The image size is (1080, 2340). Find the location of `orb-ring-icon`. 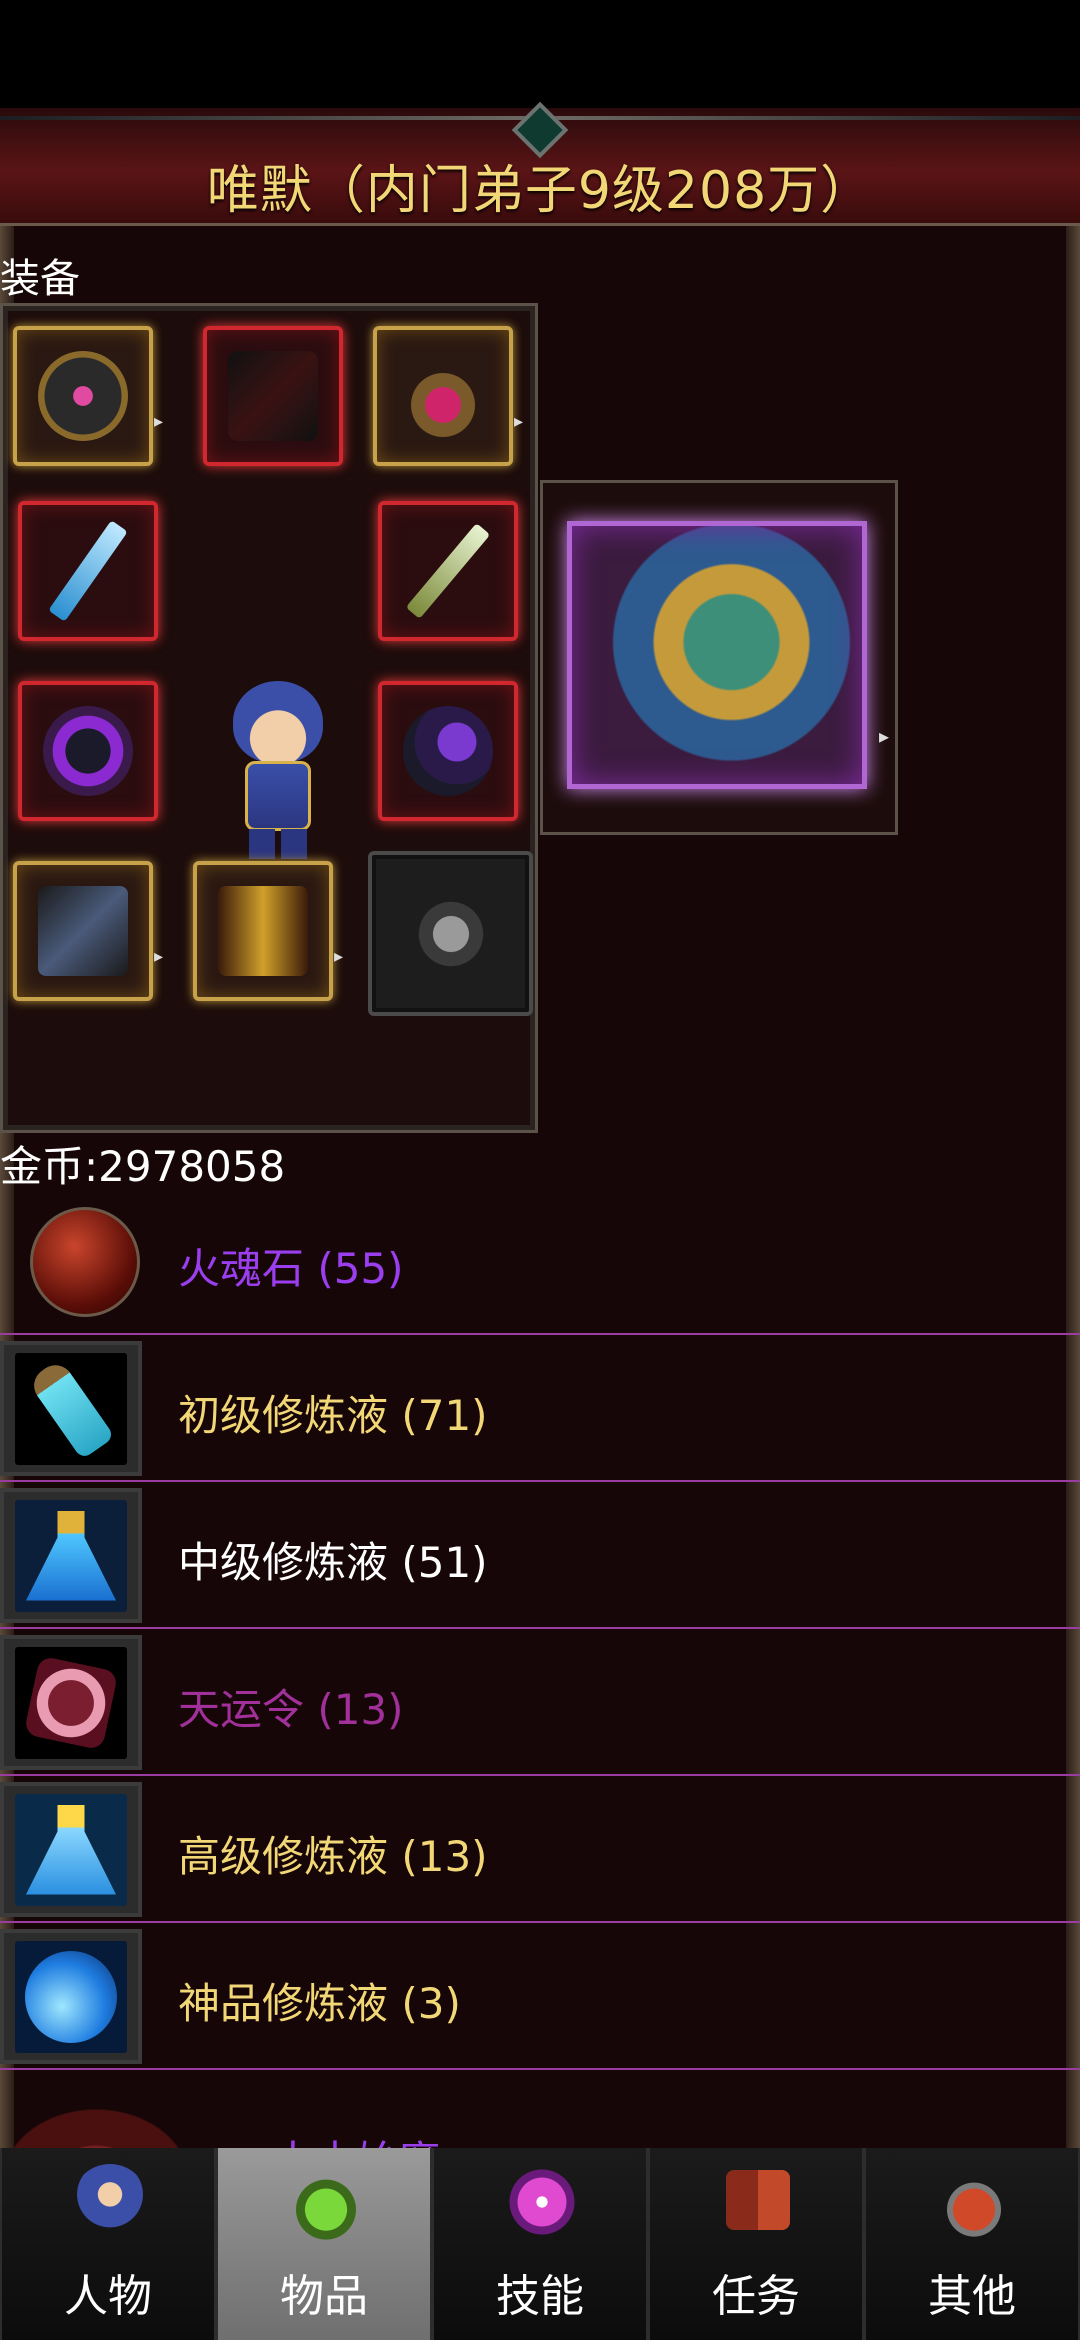

orb-ring-icon is located at coordinates (448, 751).